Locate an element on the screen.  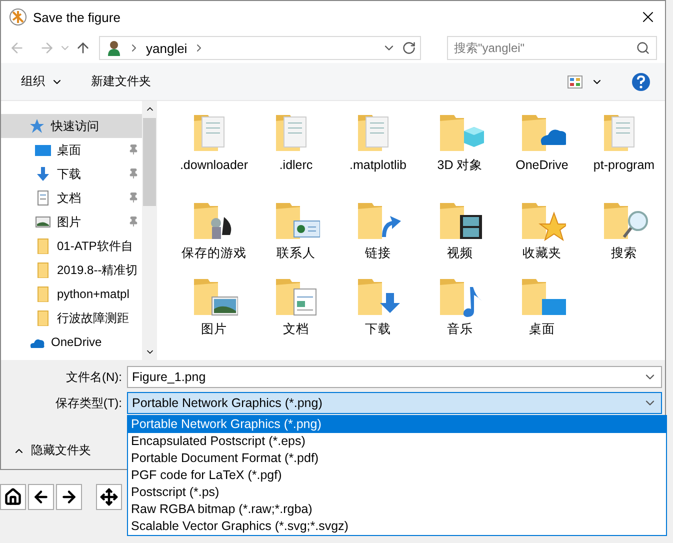
folder-label: 音乐 is located at coordinates (460, 329).